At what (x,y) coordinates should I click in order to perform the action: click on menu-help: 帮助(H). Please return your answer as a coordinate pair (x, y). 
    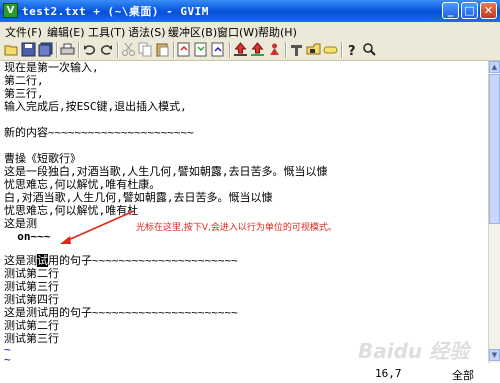
    Looking at the image, I should click on (277, 32).